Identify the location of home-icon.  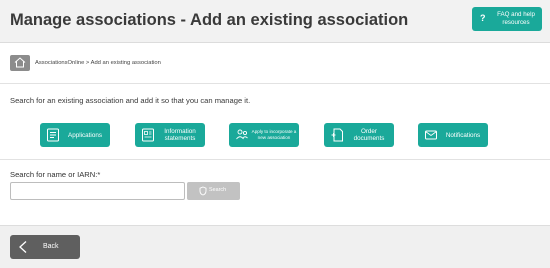
(20, 63).